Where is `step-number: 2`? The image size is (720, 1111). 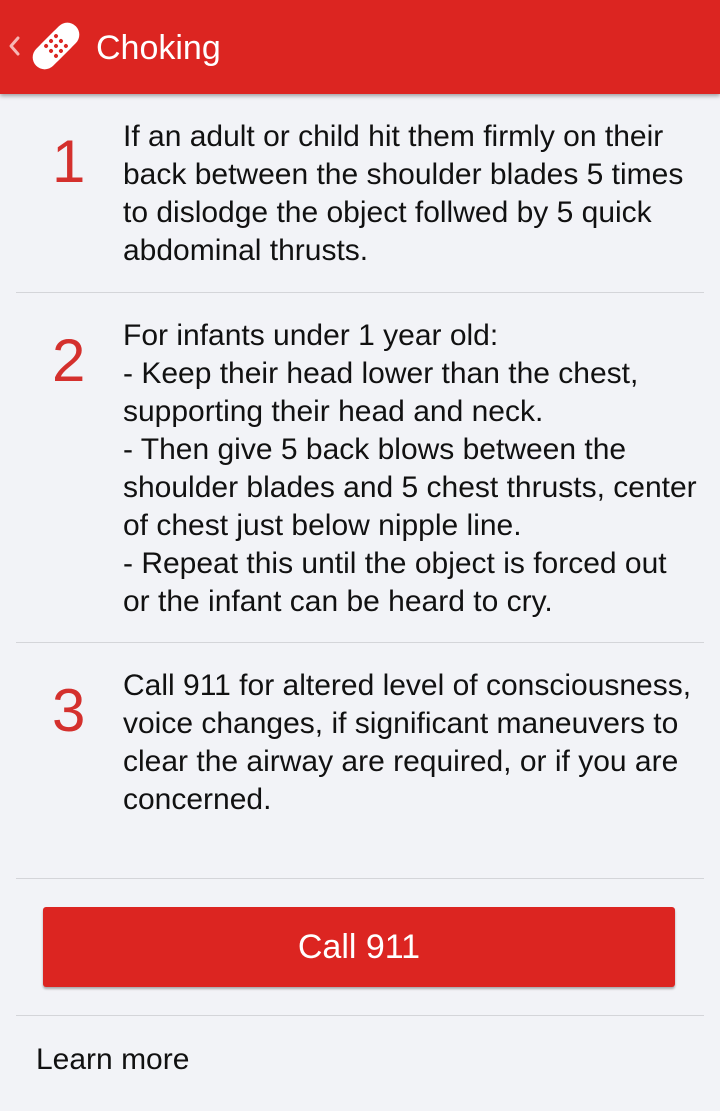
step-number: 2 is located at coordinates (69, 360).